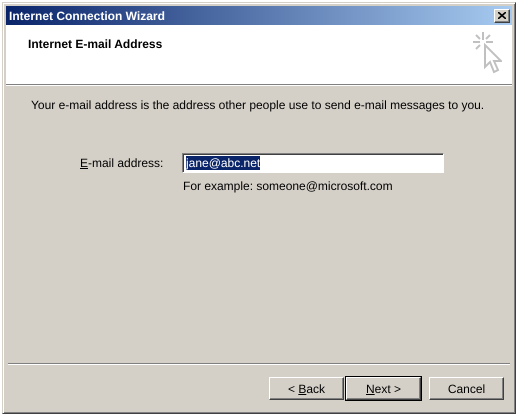 This screenshot has height=420, width=520. Describe the element at coordinates (258, 105) in the screenshot. I see `description-text: Your e-mail address is the address other people use to send e-mail messages to you.` at that location.